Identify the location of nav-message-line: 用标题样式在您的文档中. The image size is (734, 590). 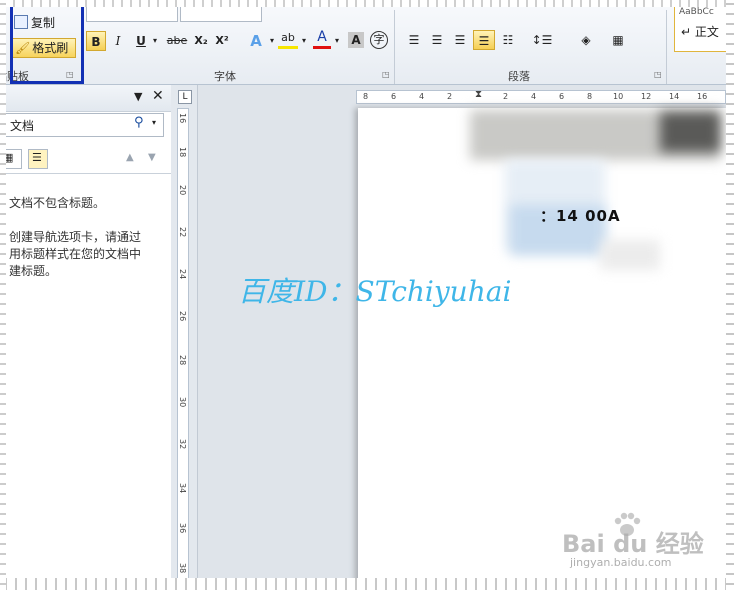
(75, 254).